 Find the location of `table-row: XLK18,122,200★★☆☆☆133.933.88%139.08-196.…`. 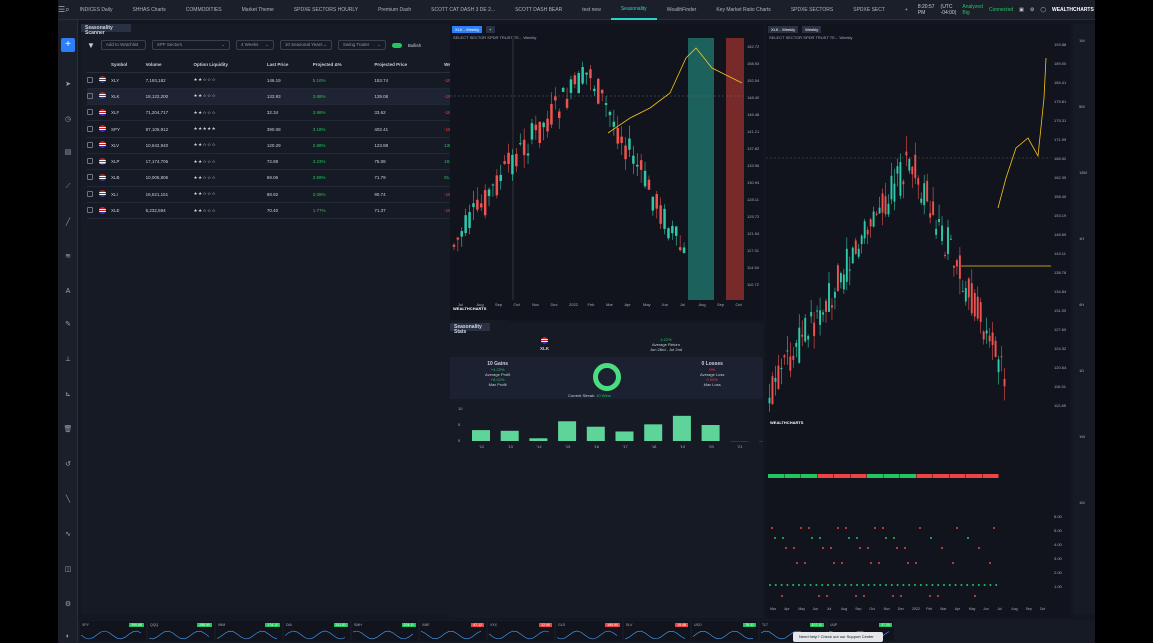

table-row: XLK18,122,200★★☆☆☆133.933.88%139.08-196.… is located at coordinates (294, 97).